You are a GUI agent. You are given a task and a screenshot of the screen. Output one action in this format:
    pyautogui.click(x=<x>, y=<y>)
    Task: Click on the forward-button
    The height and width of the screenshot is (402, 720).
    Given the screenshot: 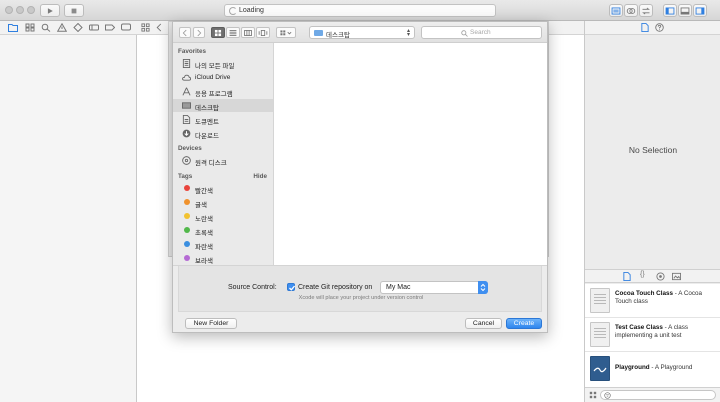 What is the action you would take?
    pyautogui.click(x=199, y=32)
    